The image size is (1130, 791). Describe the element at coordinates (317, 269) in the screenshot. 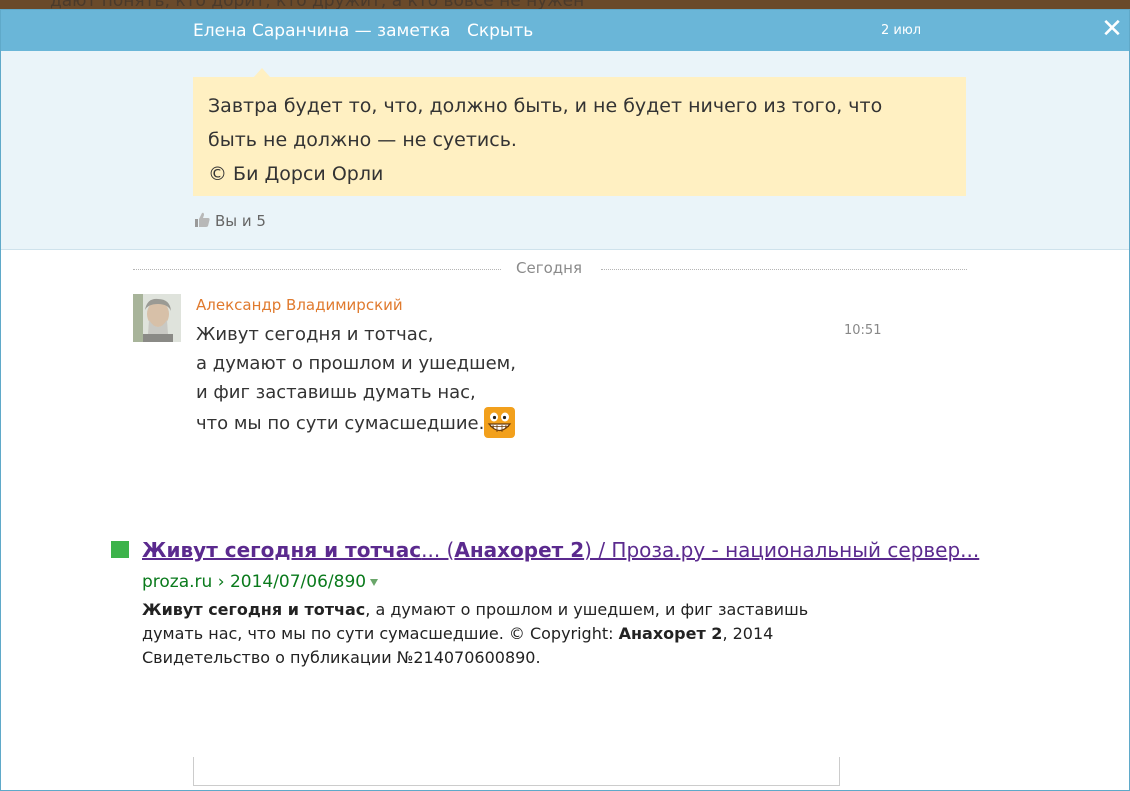

I see `separator-line-left` at that location.